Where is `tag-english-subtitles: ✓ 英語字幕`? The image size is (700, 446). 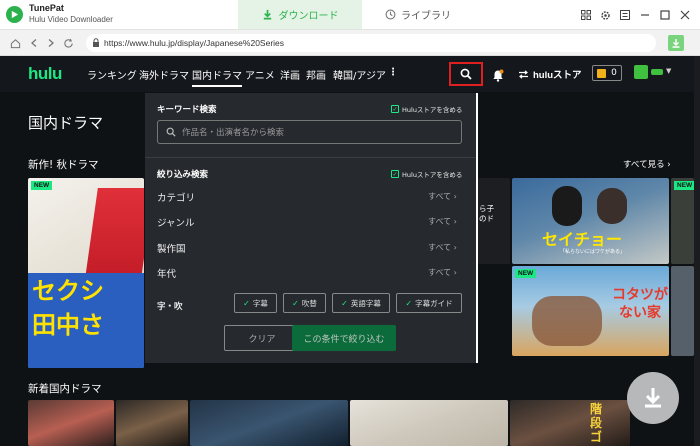 tag-english-subtitles: ✓ 英語字幕 is located at coordinates (361, 303).